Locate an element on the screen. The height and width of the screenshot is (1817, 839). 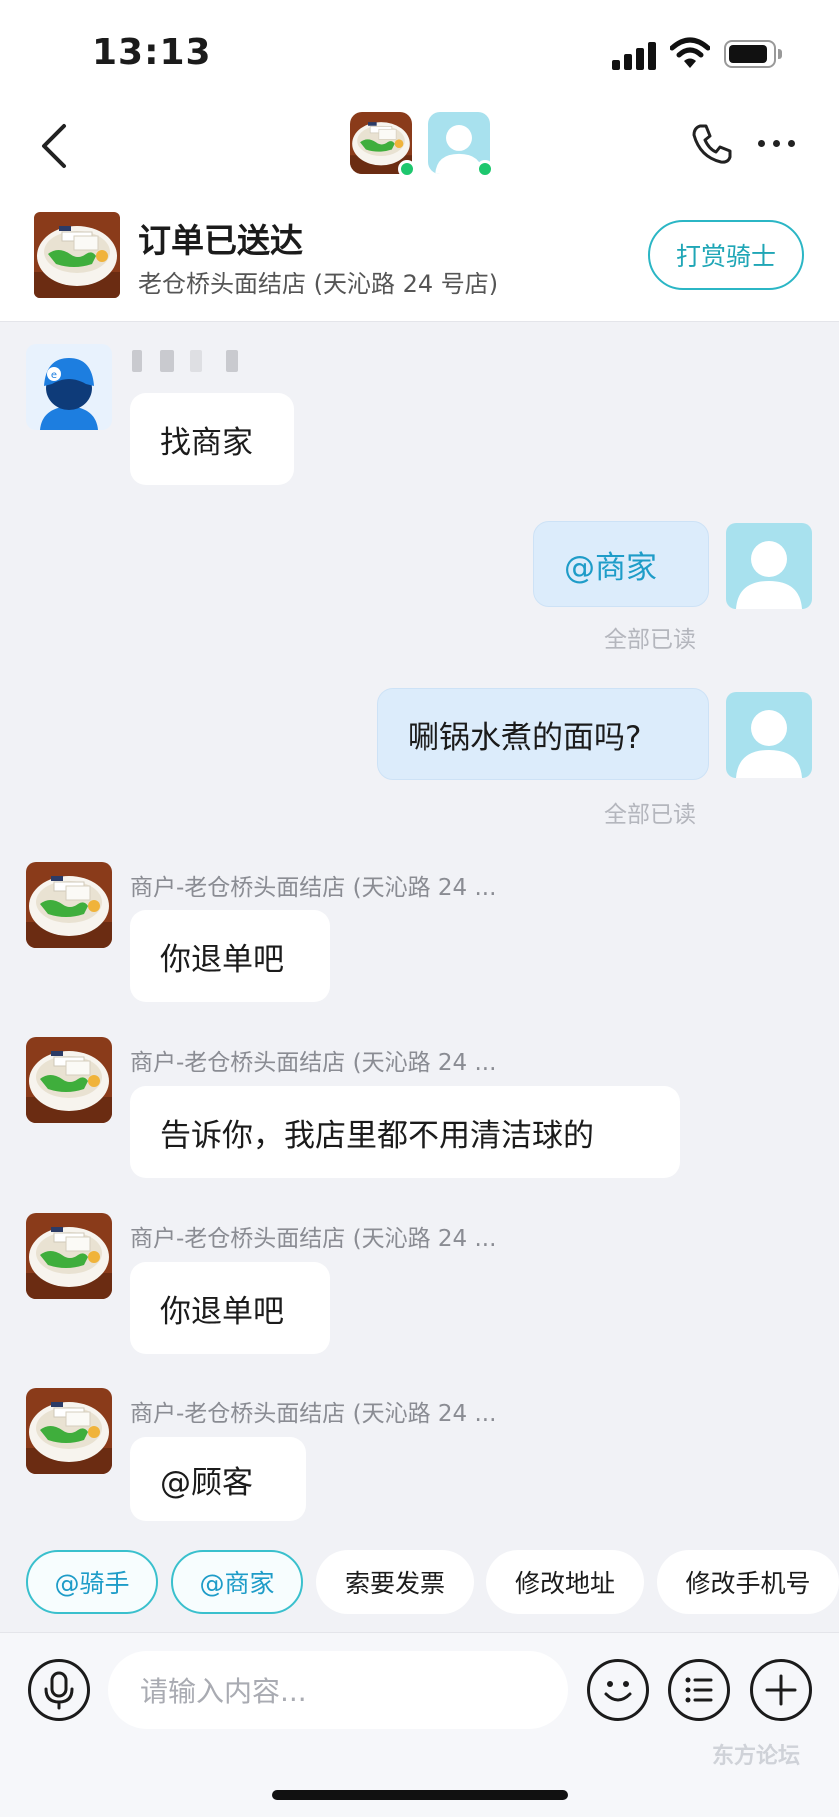
message-bubble-outgoing: @商家 is located at coordinates (621, 564).